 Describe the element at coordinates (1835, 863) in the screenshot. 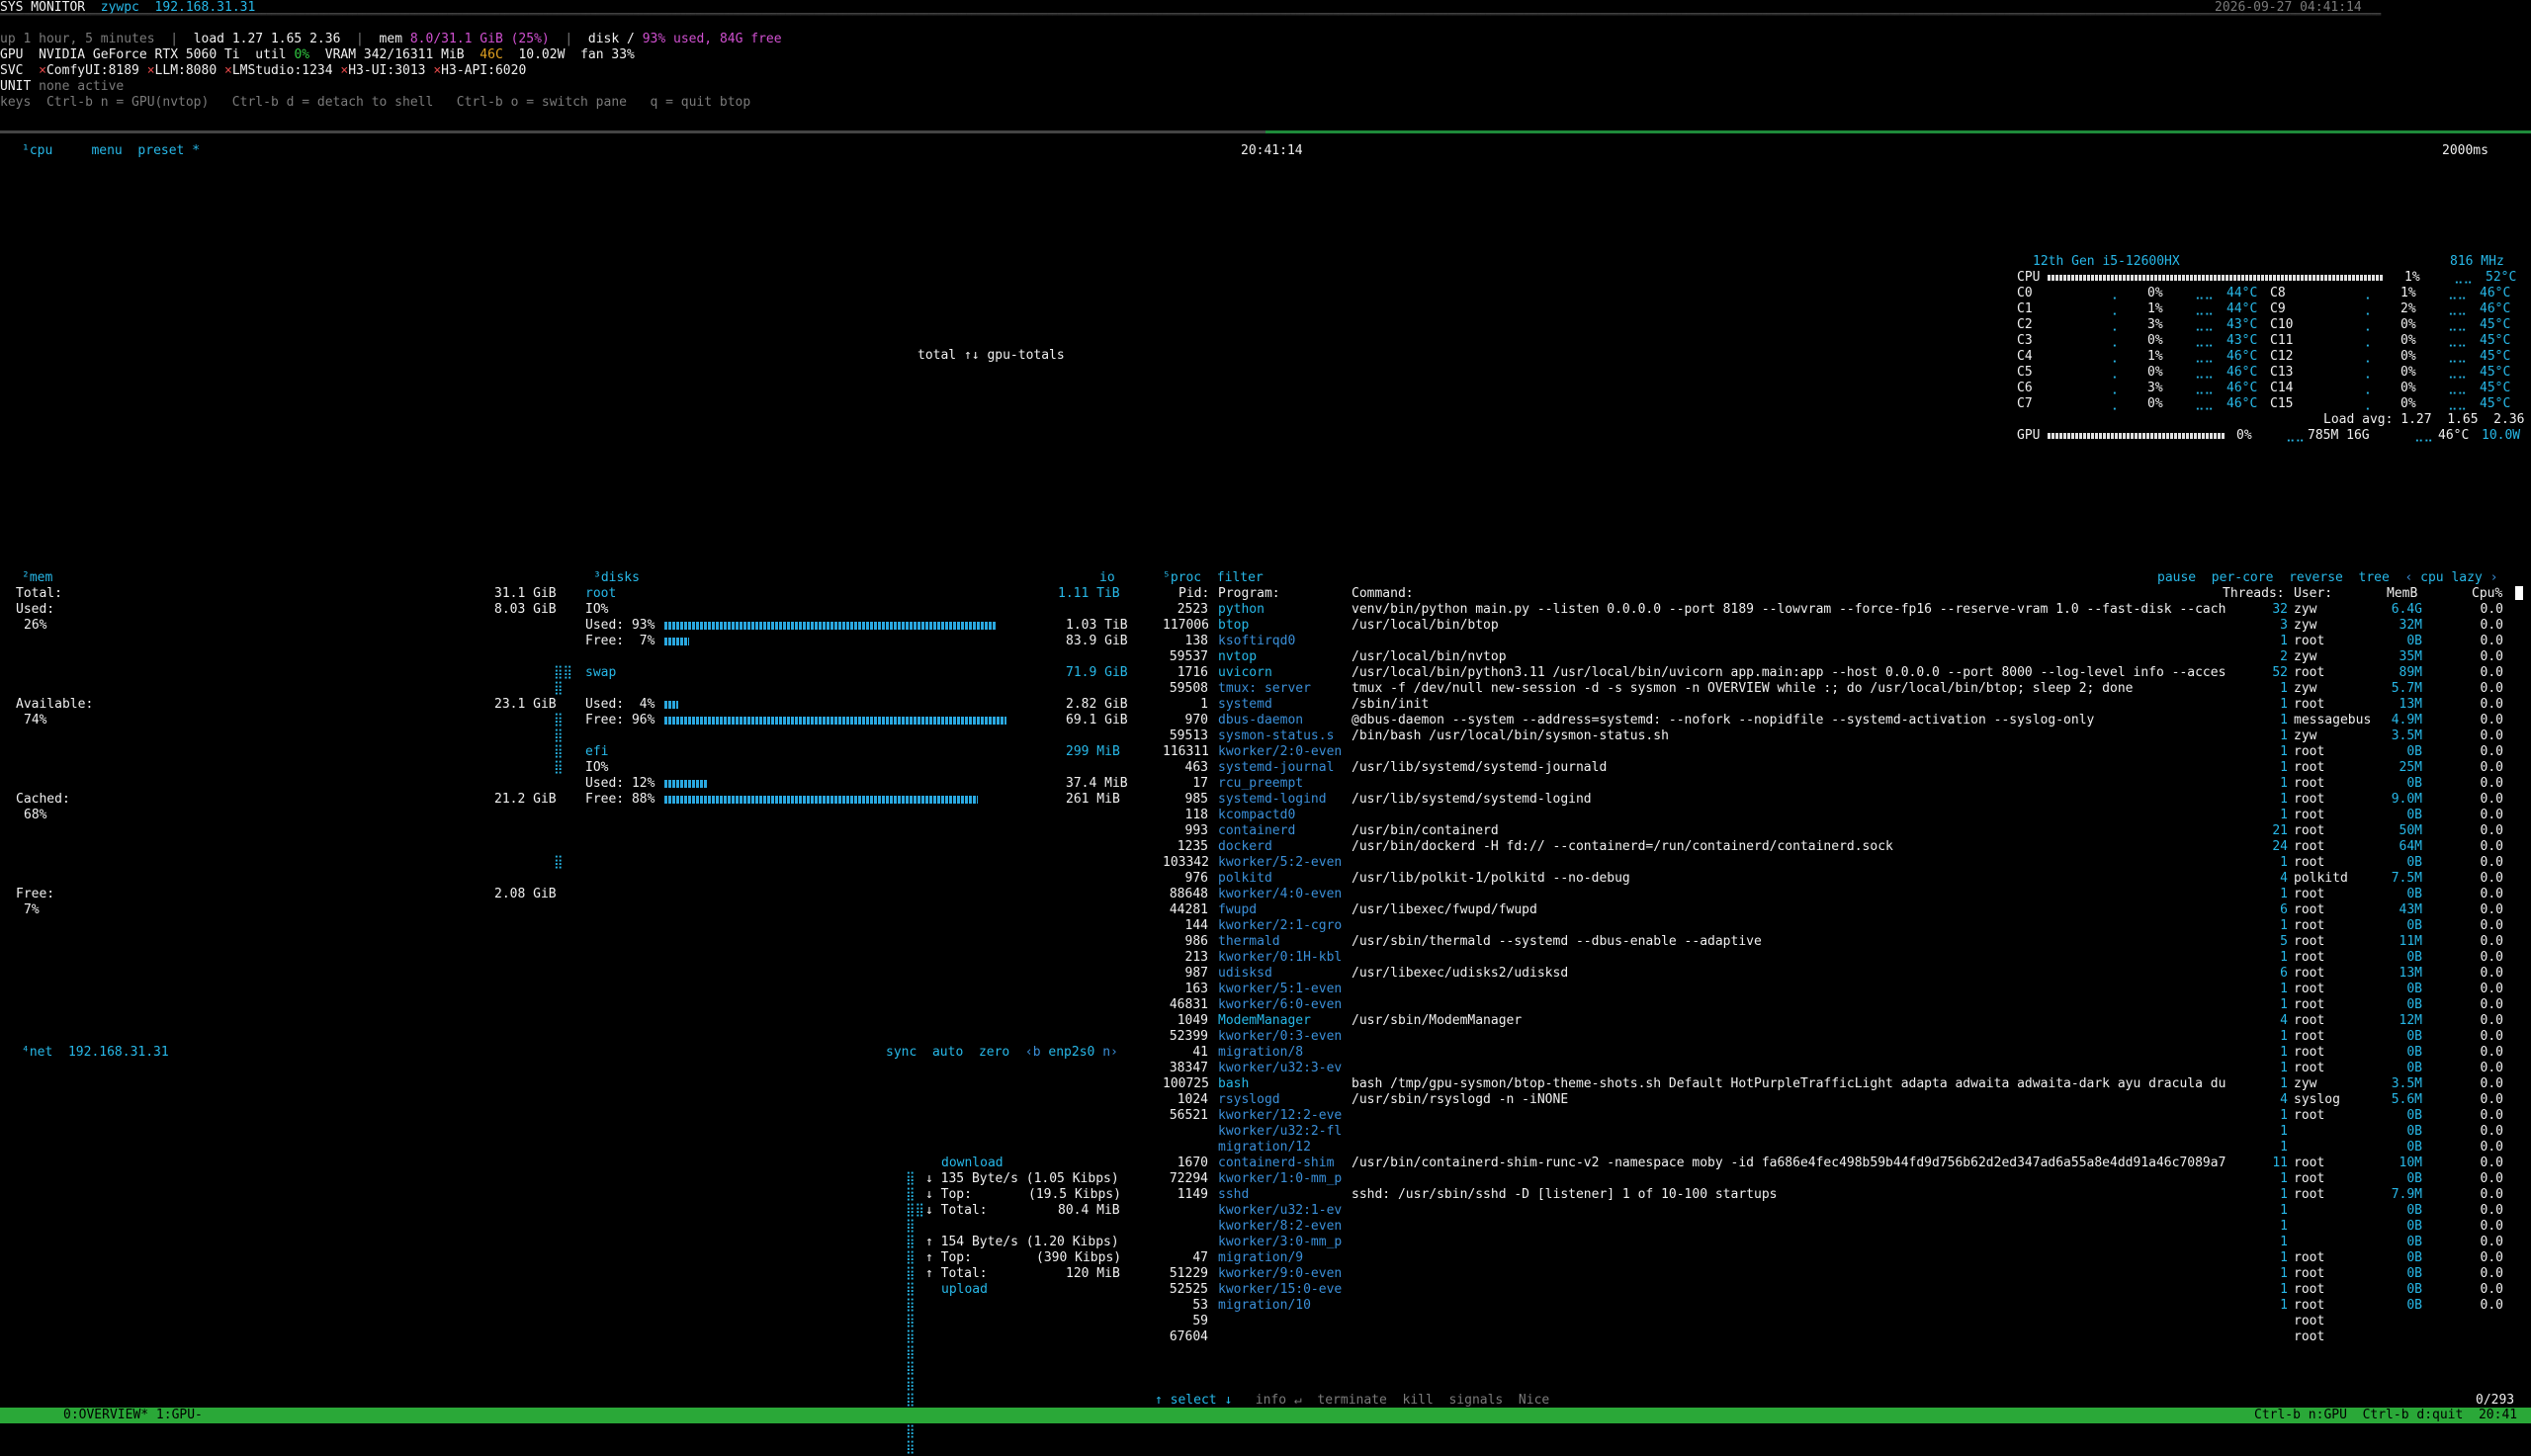

I see `table-row: 103342 kworker/5:2-even 1 root 0B 0.0` at that location.